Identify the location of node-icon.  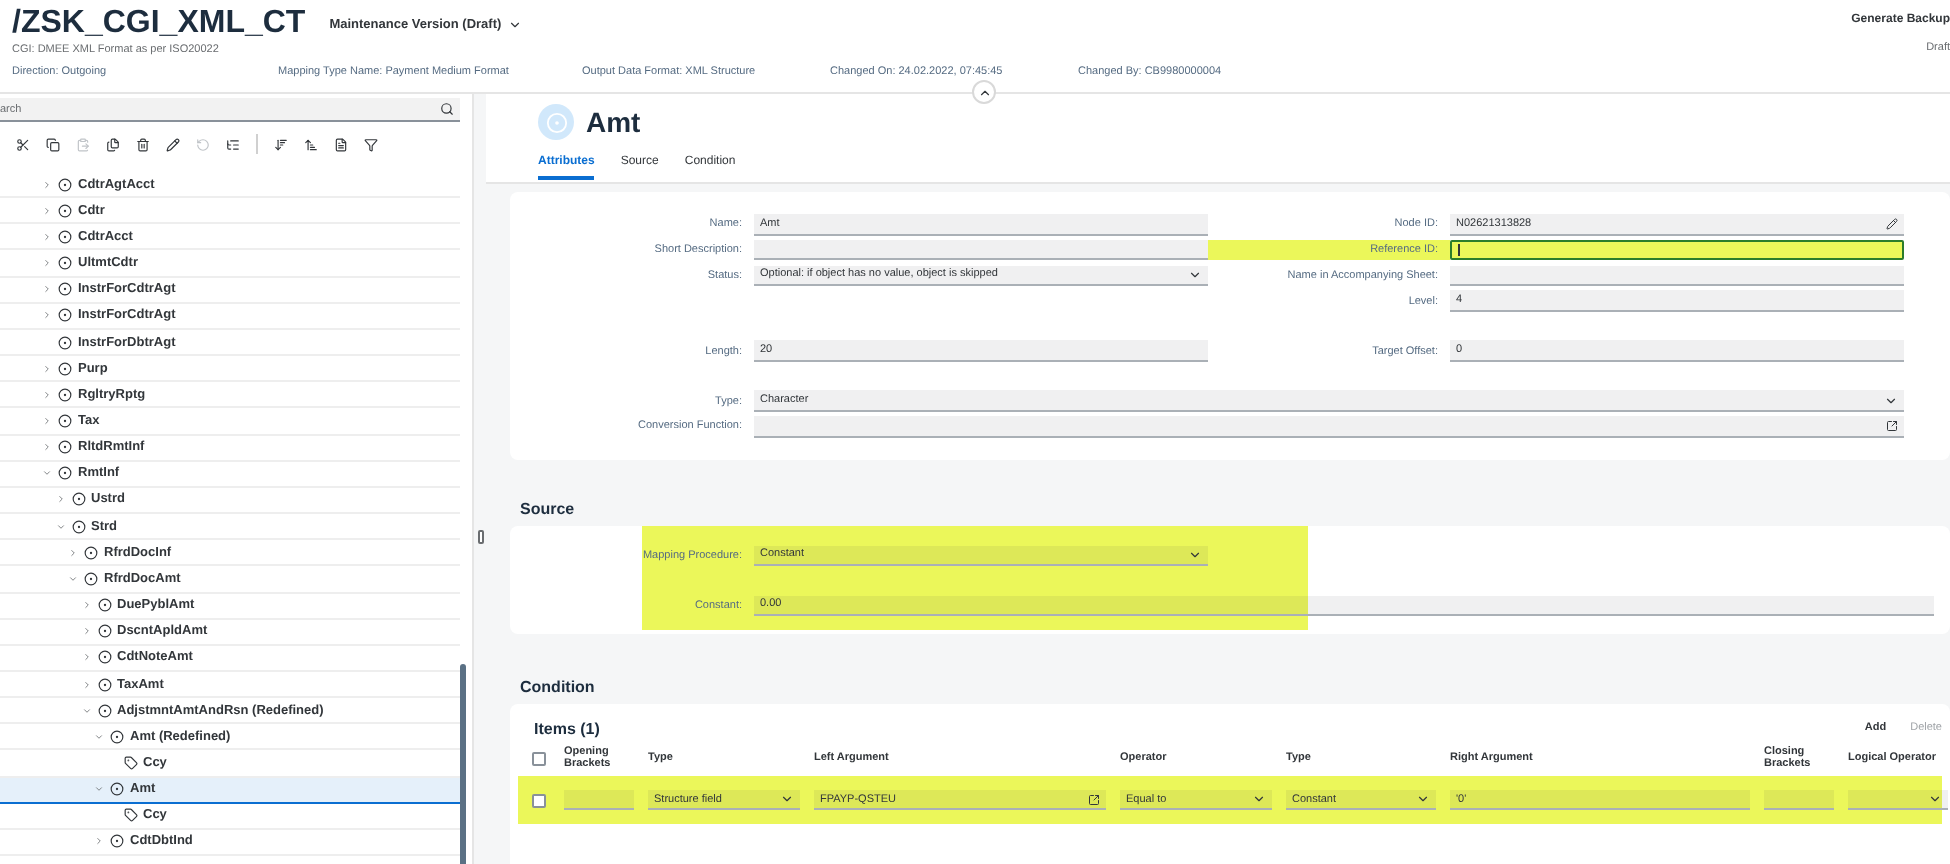
(556, 122).